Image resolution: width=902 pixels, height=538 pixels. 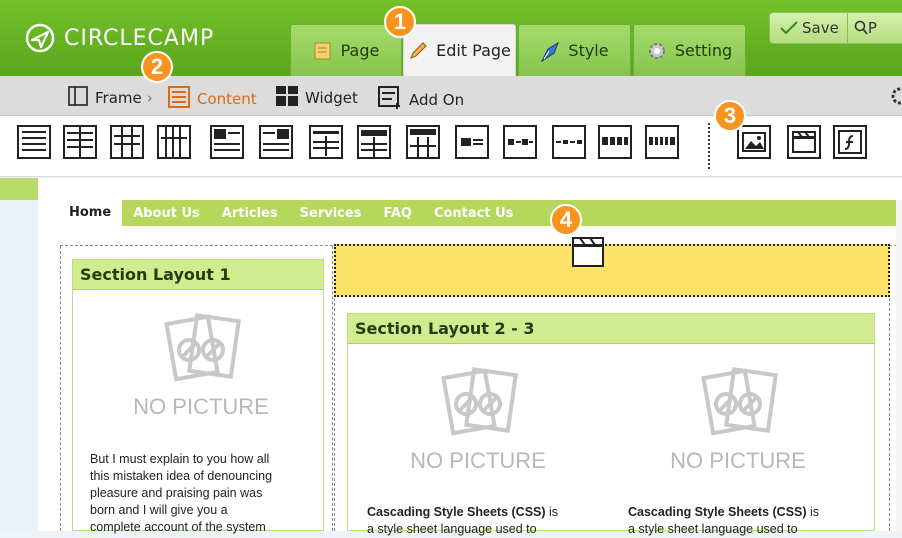 I want to click on layout-image-left-icon, so click(x=227, y=142).